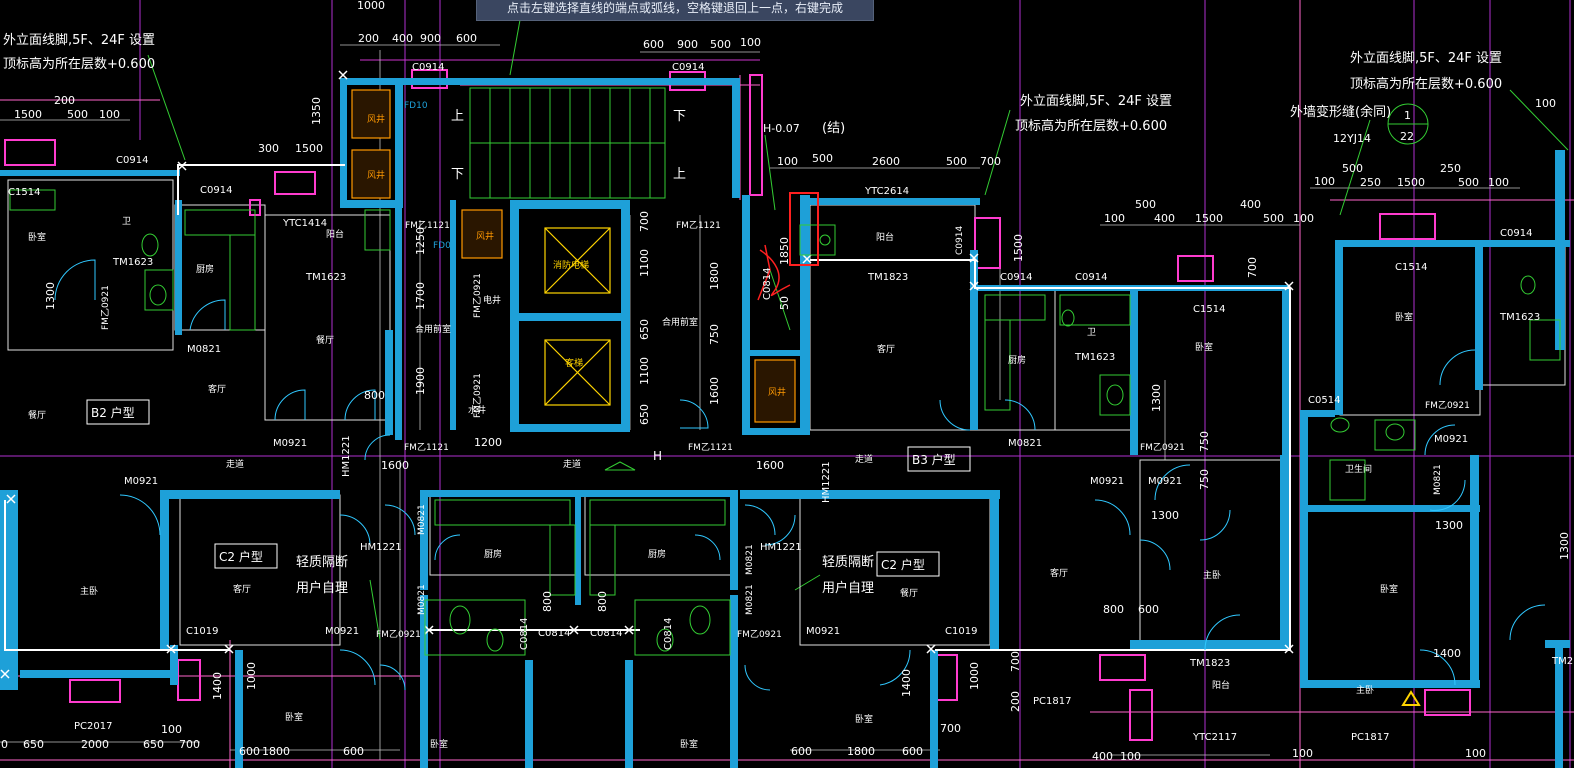  I want to click on room-elevator-1: 消防电梯, so click(571, 265).